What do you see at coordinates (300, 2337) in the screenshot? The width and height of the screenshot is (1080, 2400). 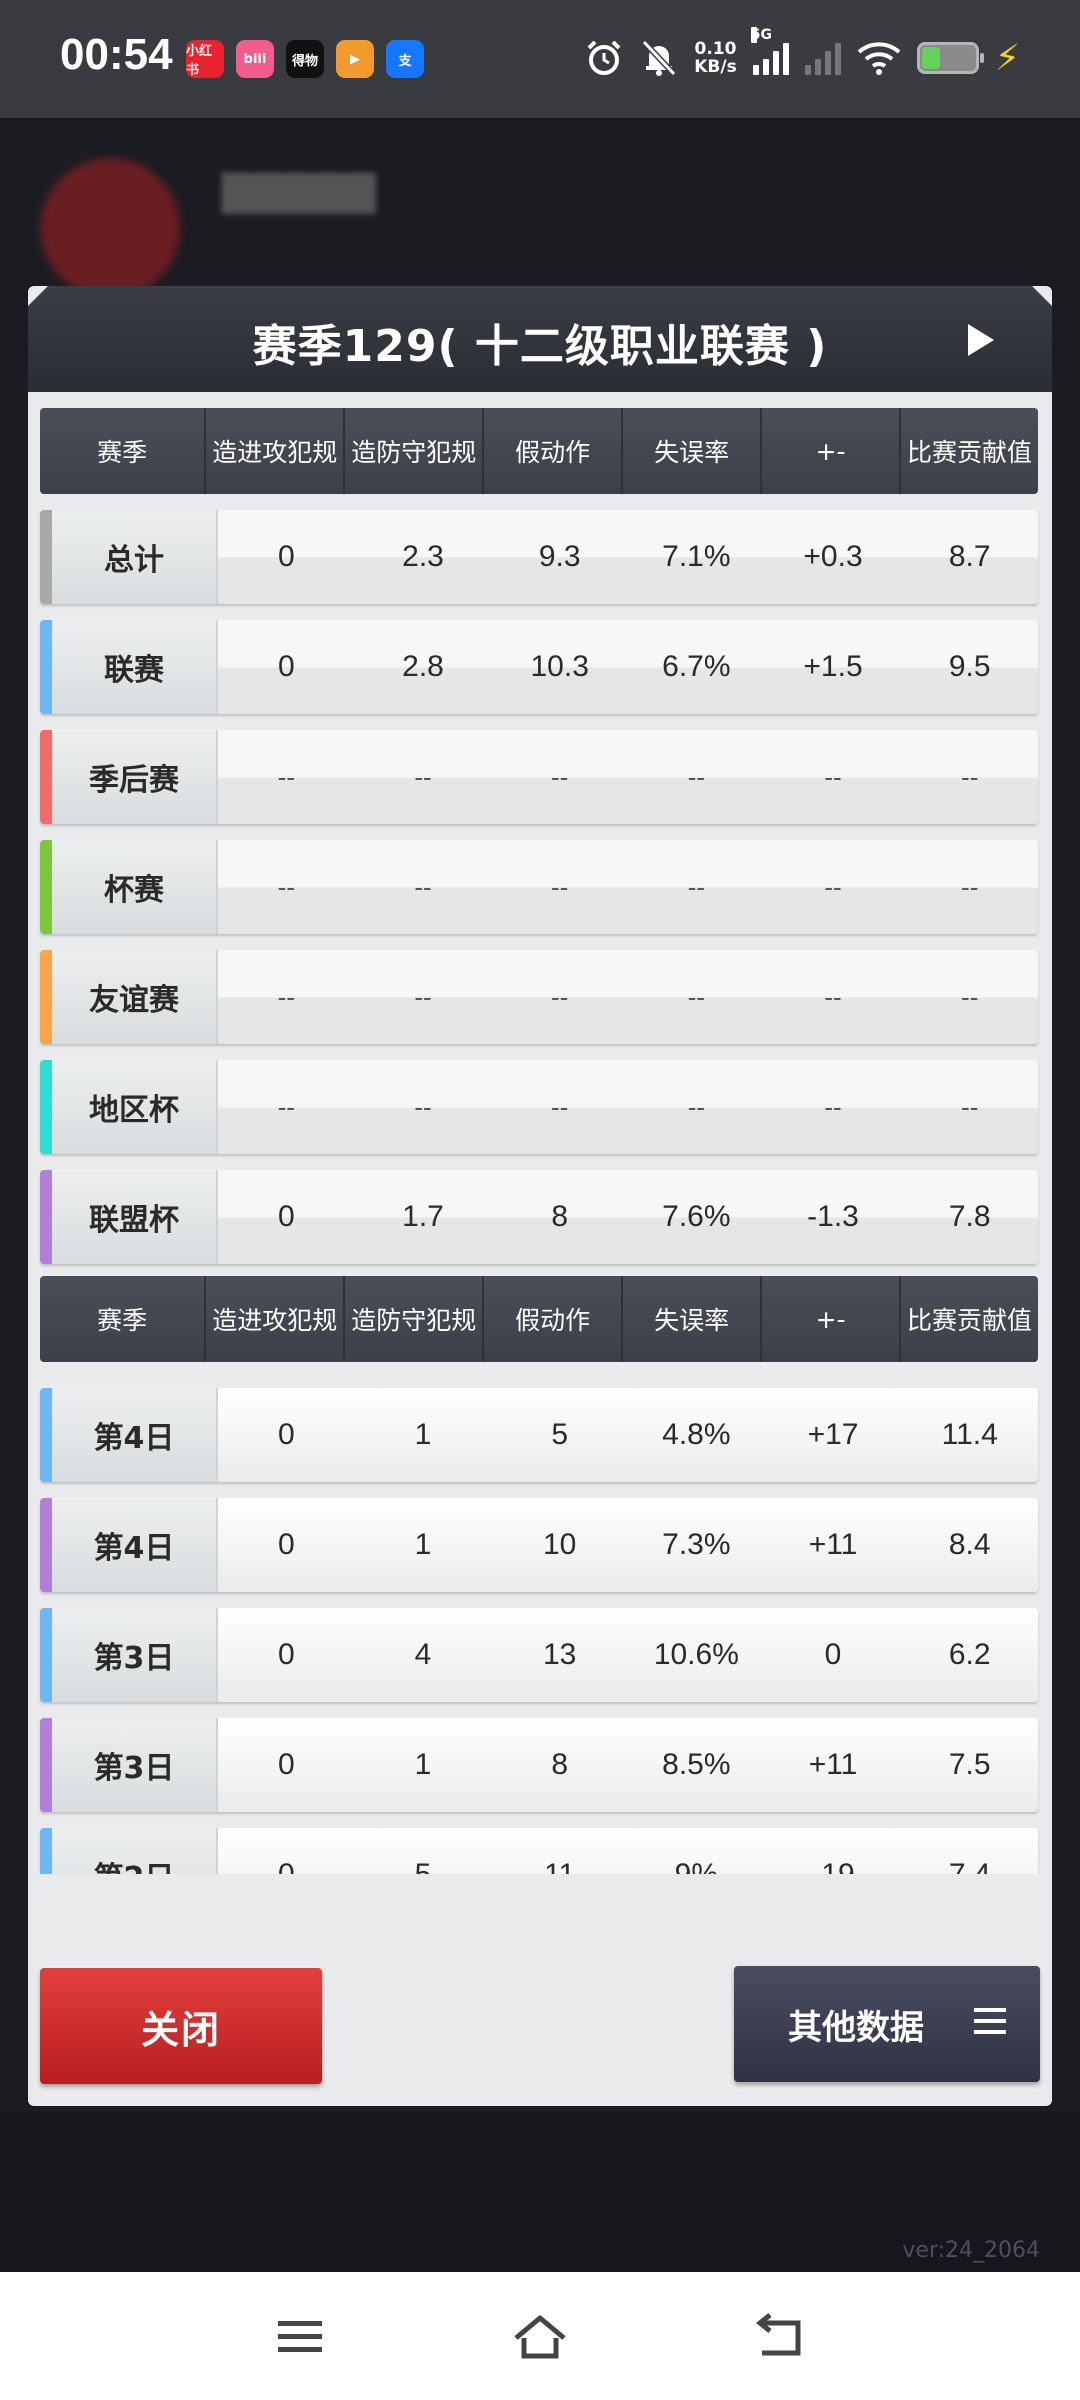 I see `recent-apps-button` at bounding box center [300, 2337].